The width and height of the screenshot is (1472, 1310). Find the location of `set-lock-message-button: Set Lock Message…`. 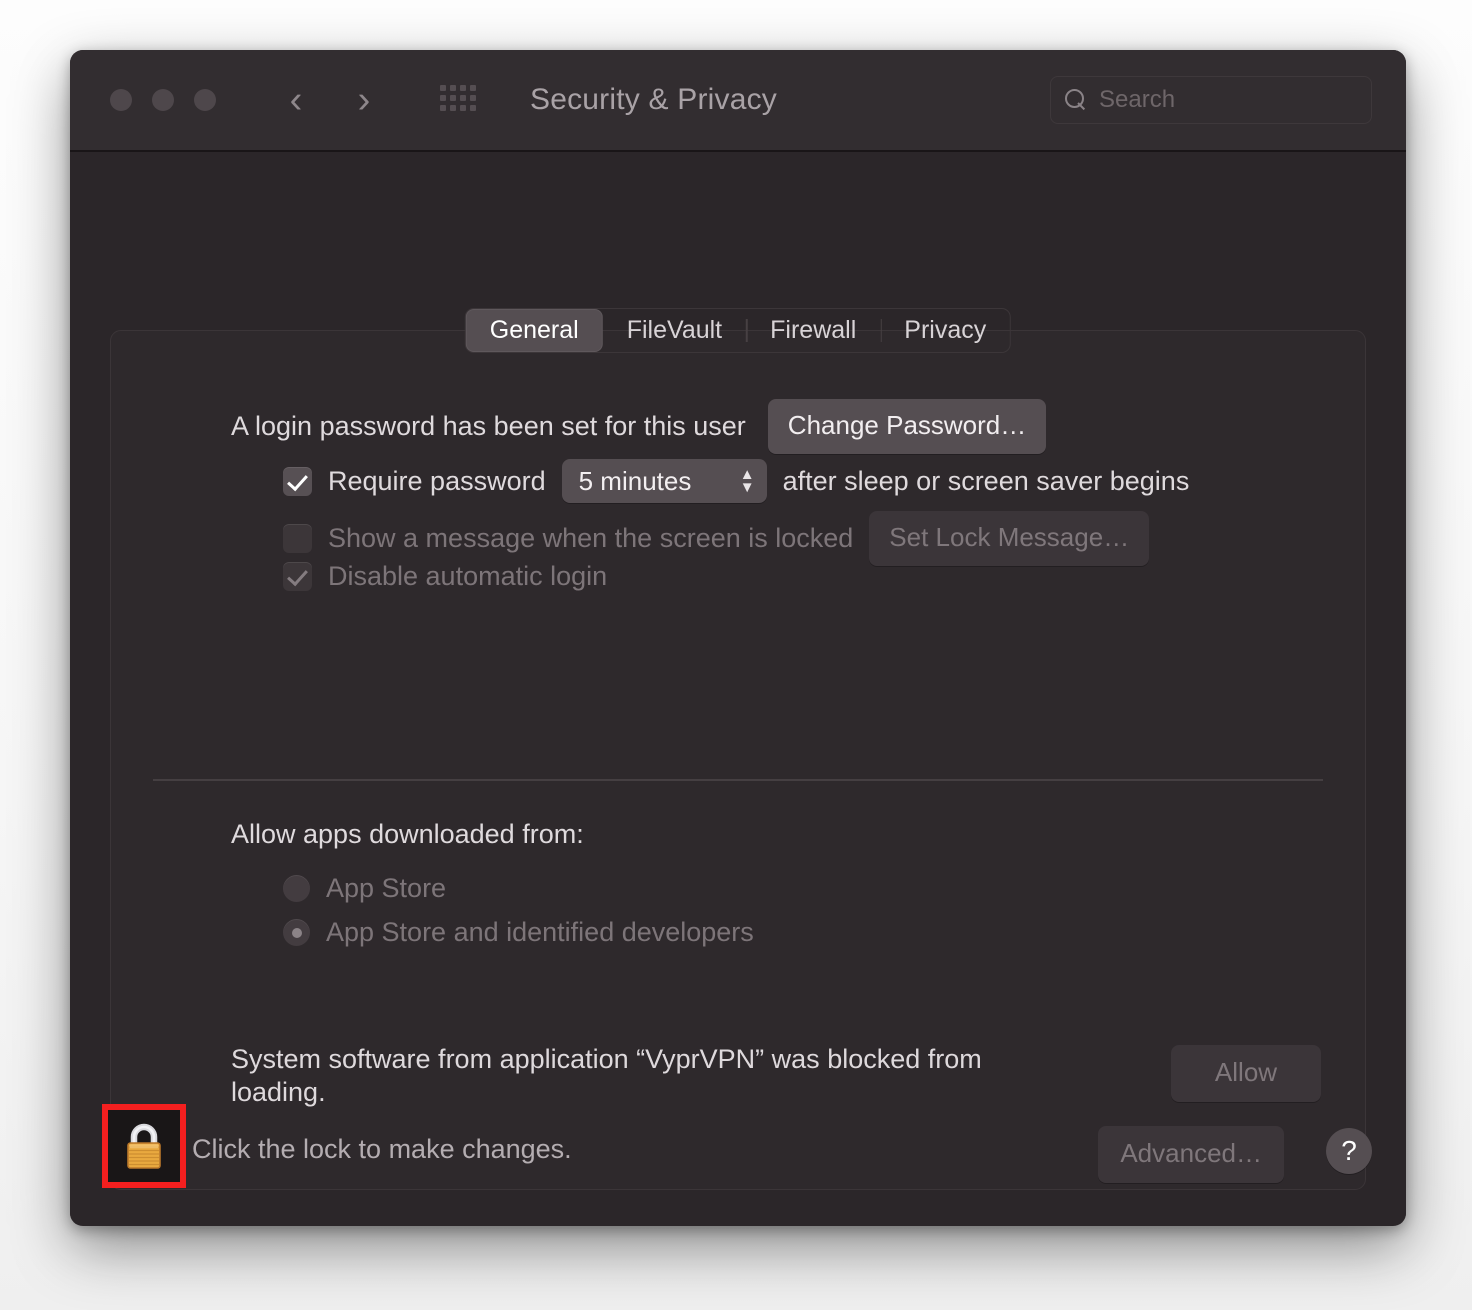

set-lock-message-button: Set Lock Message… is located at coordinates (1009, 538).